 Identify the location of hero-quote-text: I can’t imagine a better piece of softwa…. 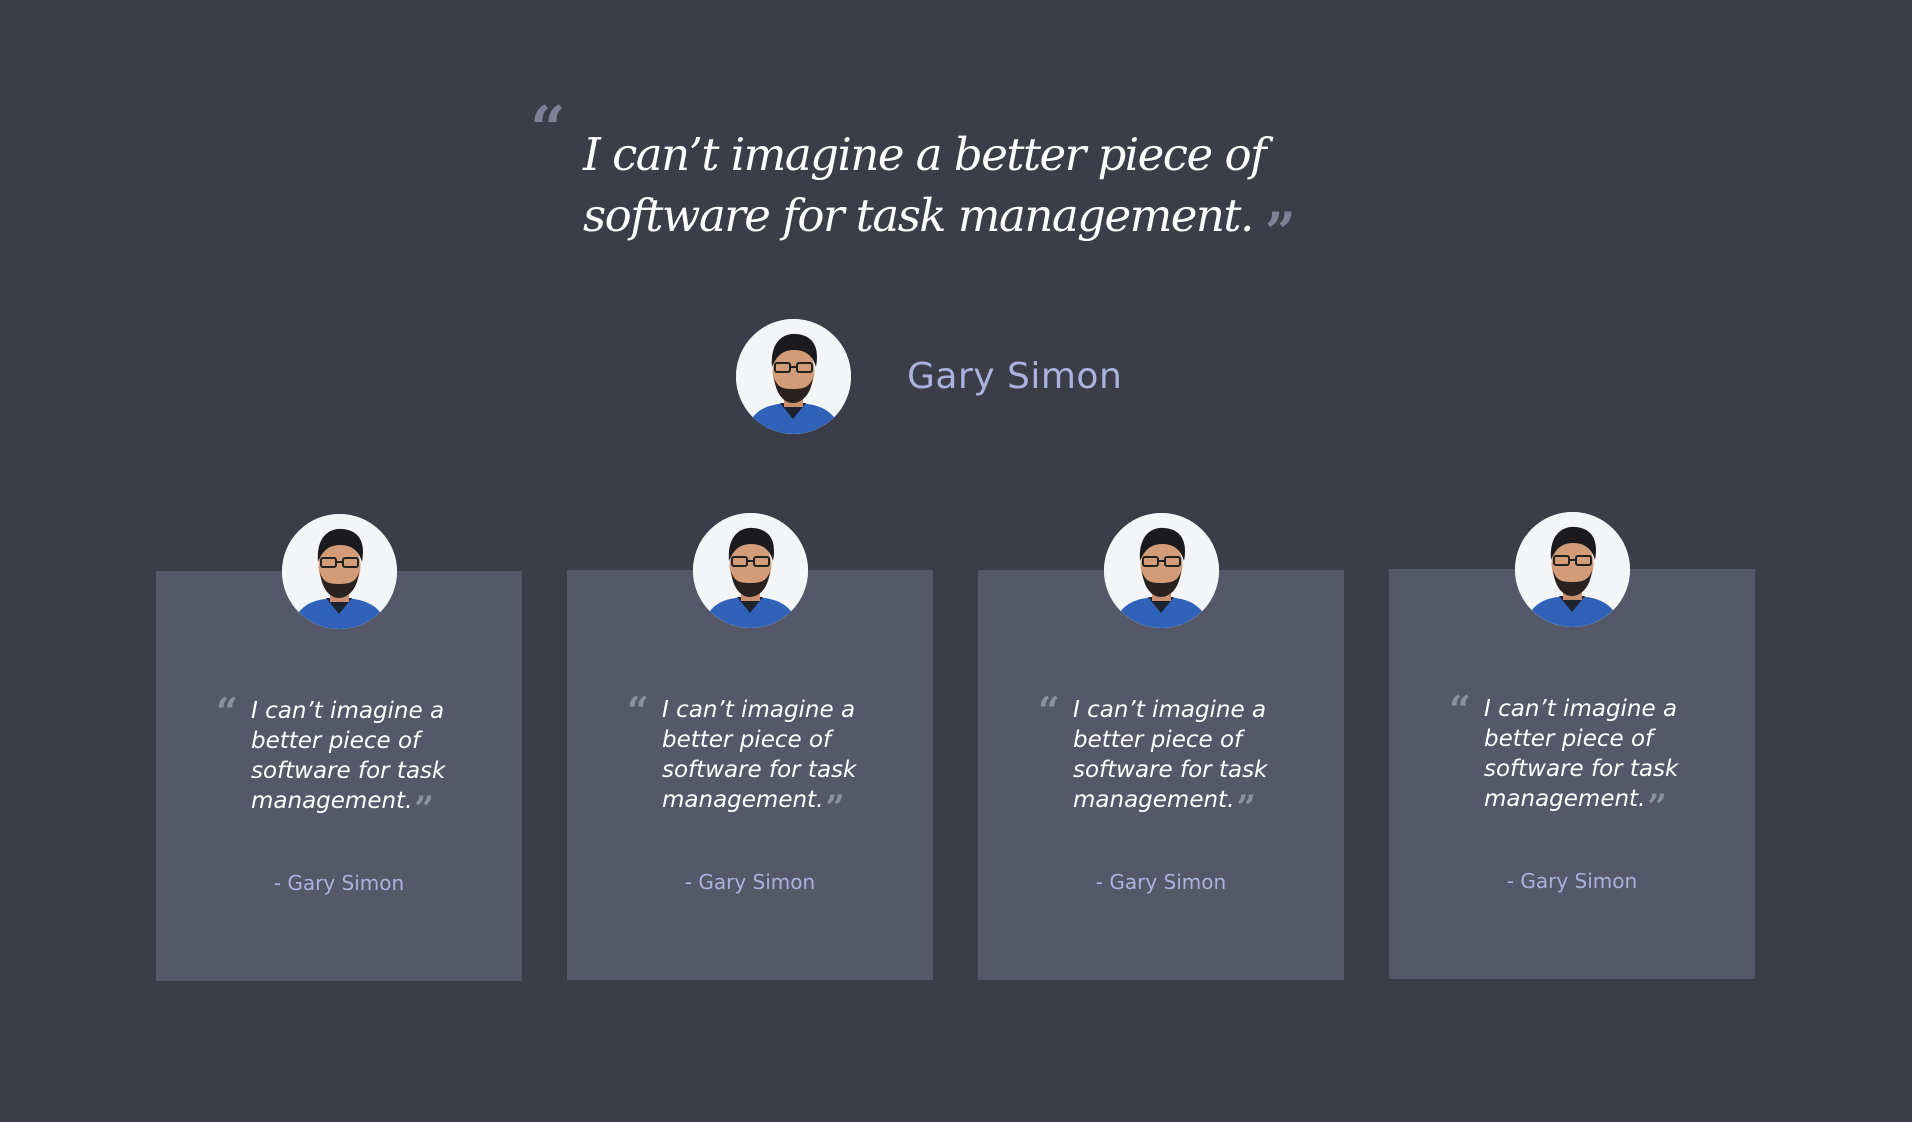
(925, 185).